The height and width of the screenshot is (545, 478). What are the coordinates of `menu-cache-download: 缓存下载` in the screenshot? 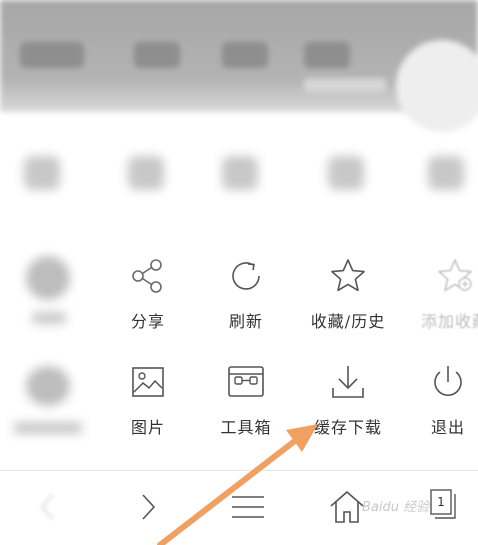 It's located at (348, 400).